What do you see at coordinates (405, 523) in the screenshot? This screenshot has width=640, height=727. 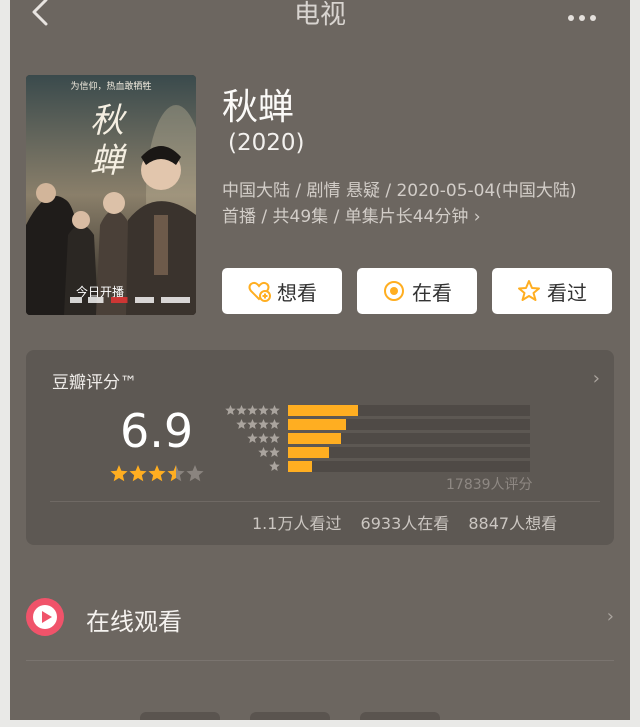 I see `watching-count: 6933人在看` at bounding box center [405, 523].